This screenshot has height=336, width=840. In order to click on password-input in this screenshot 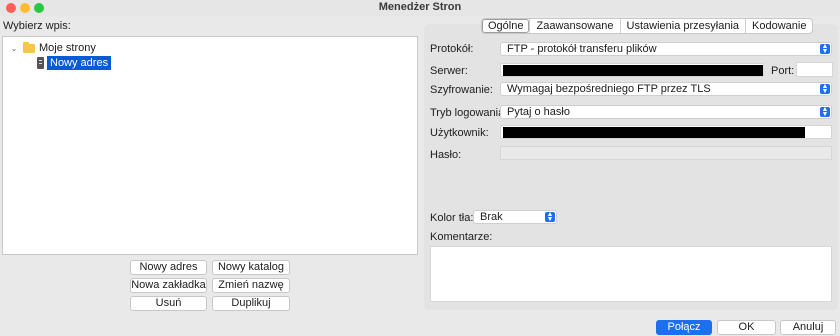, I will do `click(666, 153)`.